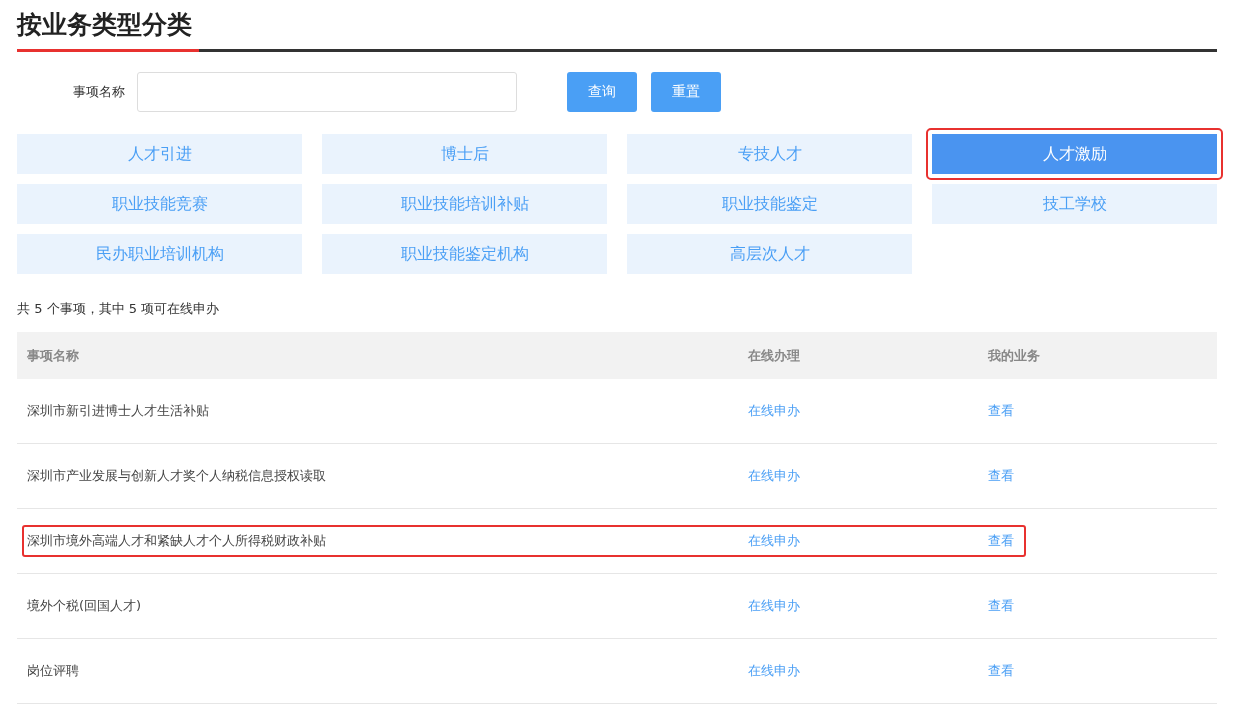 This screenshot has width=1234, height=715. I want to click on page-title: 按业务类型分类, so click(108, 26).